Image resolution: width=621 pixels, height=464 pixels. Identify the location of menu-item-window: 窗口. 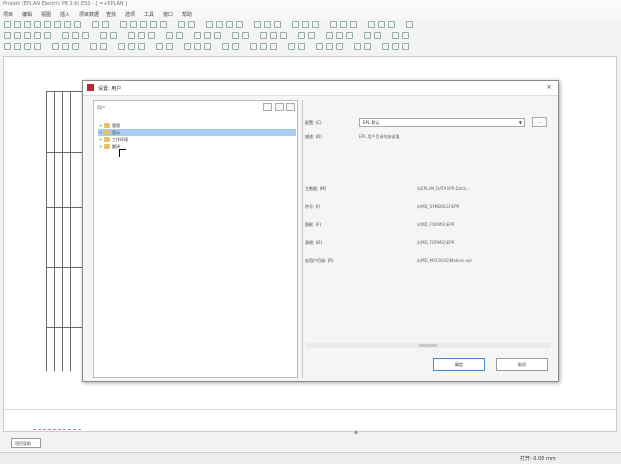
(168, 14).